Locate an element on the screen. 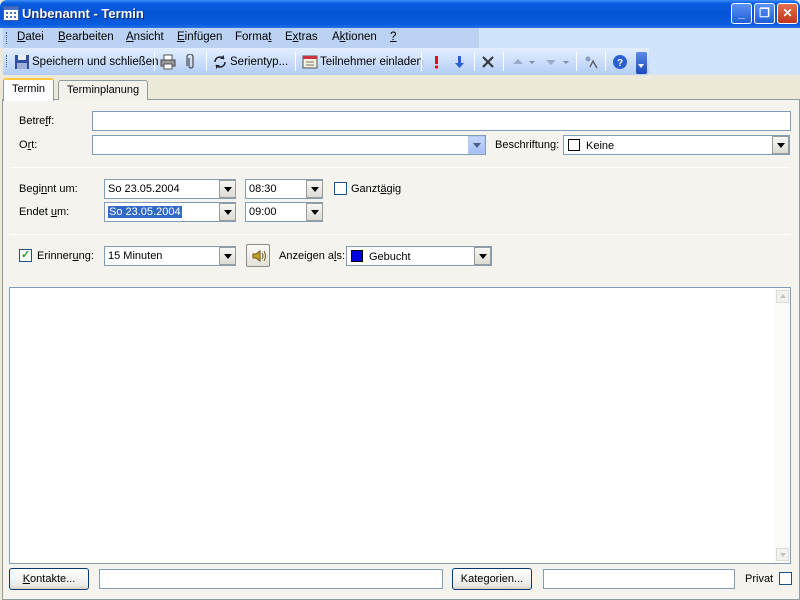 Image resolution: width=800 pixels, height=600 pixels. low-importance-button is located at coordinates (460, 62).